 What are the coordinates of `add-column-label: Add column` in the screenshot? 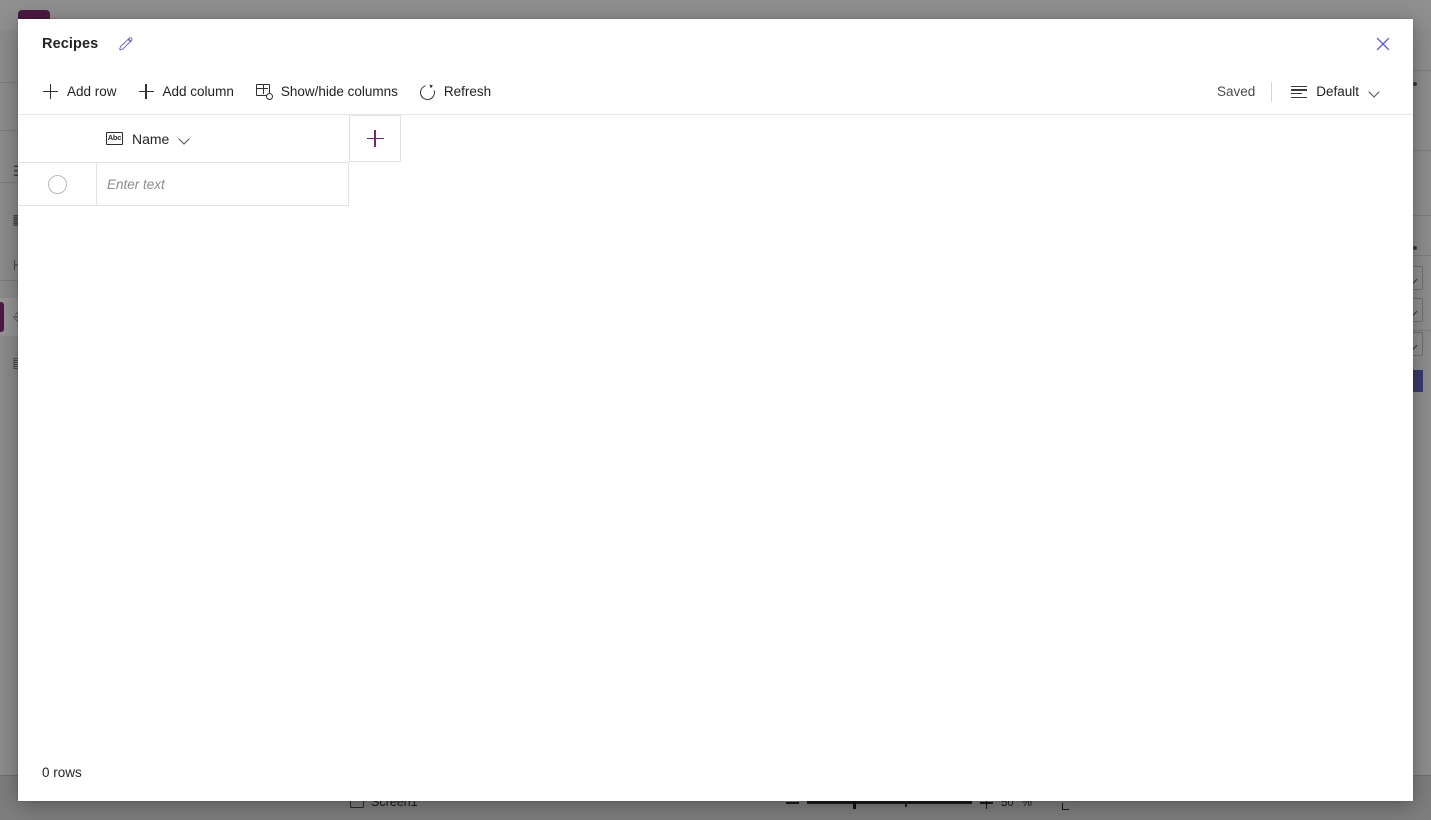 It's located at (198, 91).